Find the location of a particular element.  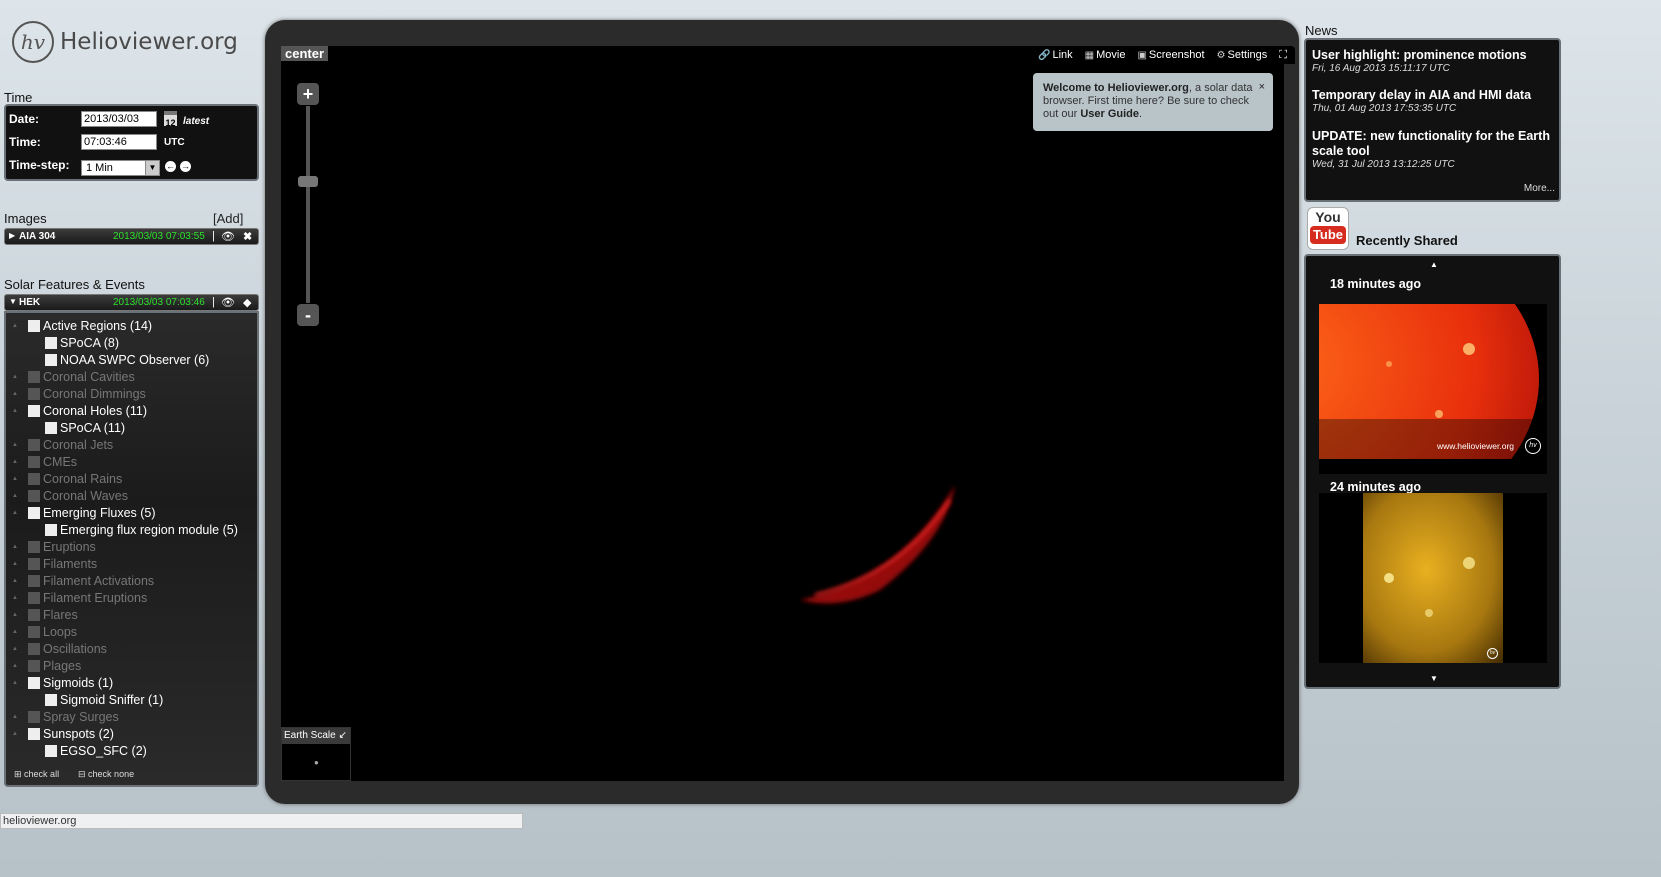

link-button: 🔗 Link is located at coordinates (1055, 55).